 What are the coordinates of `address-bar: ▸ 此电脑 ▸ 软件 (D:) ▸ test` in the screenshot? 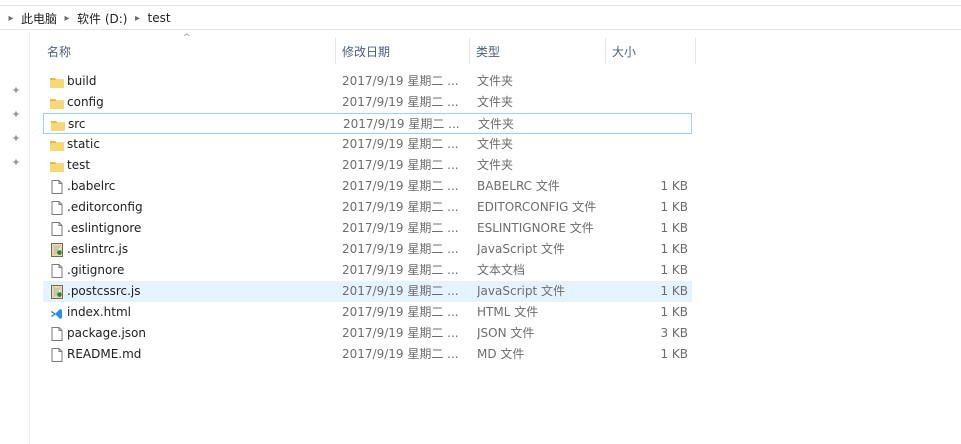 It's located at (480, 18).